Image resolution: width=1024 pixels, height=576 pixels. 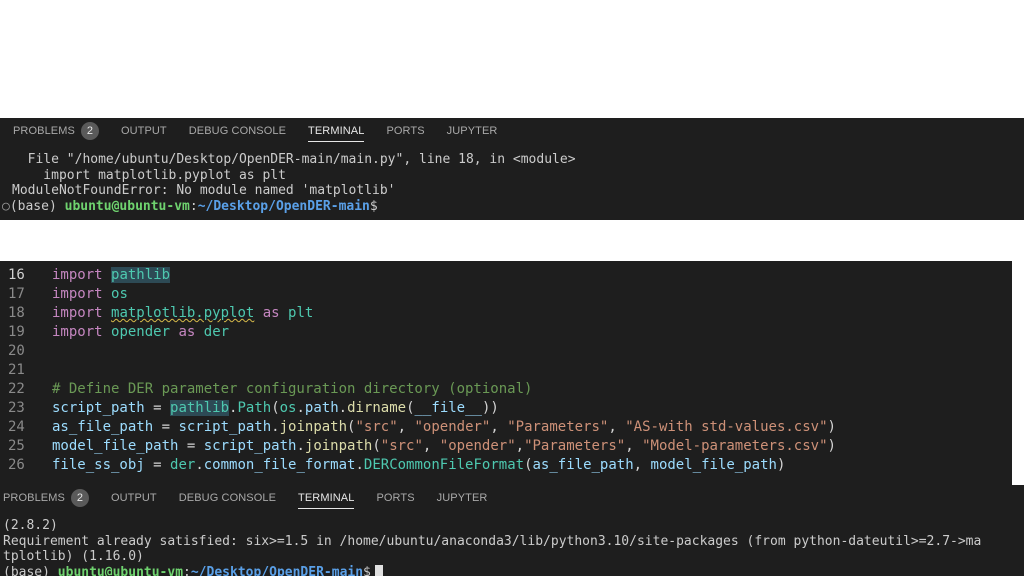 What do you see at coordinates (183, 465) in the screenshot?
I see `code-token: der` at bounding box center [183, 465].